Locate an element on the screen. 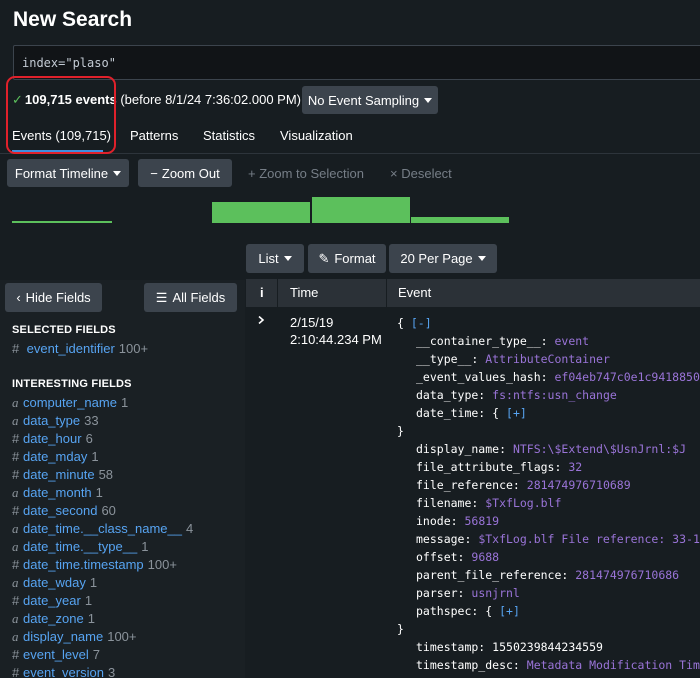 The image size is (700, 678). event-line: __type__: AttributeContainer is located at coordinates (548, 359).